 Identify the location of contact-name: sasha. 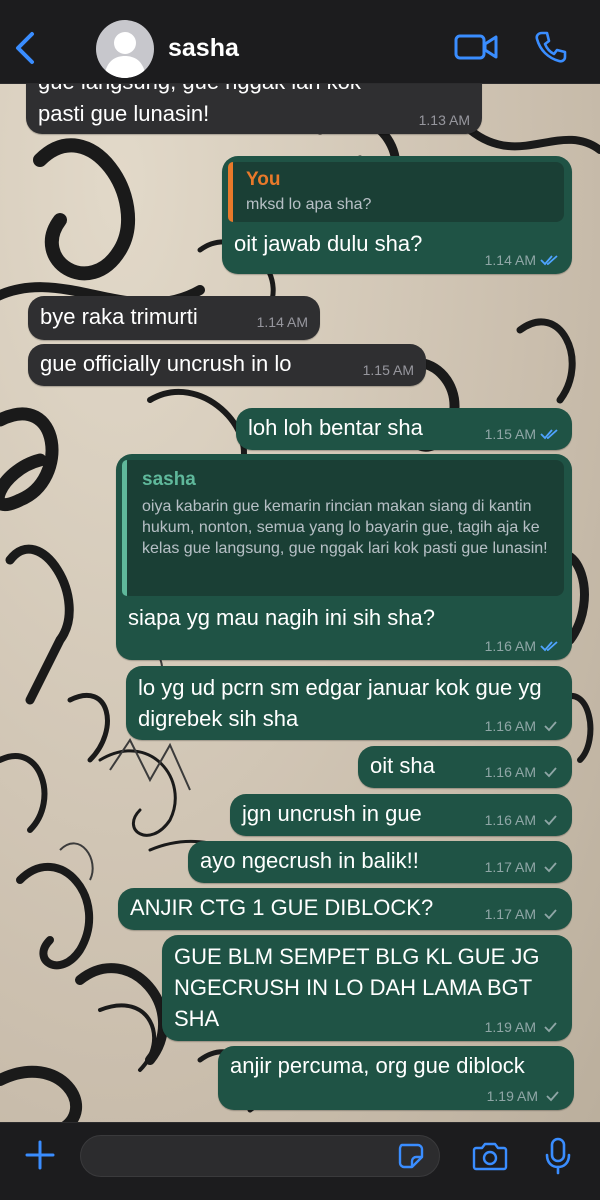
(203, 48).